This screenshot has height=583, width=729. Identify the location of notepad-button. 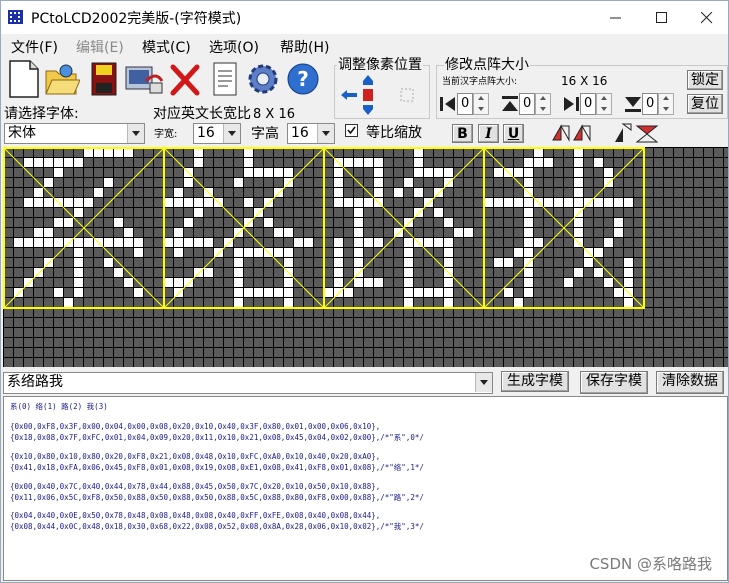
(226, 79).